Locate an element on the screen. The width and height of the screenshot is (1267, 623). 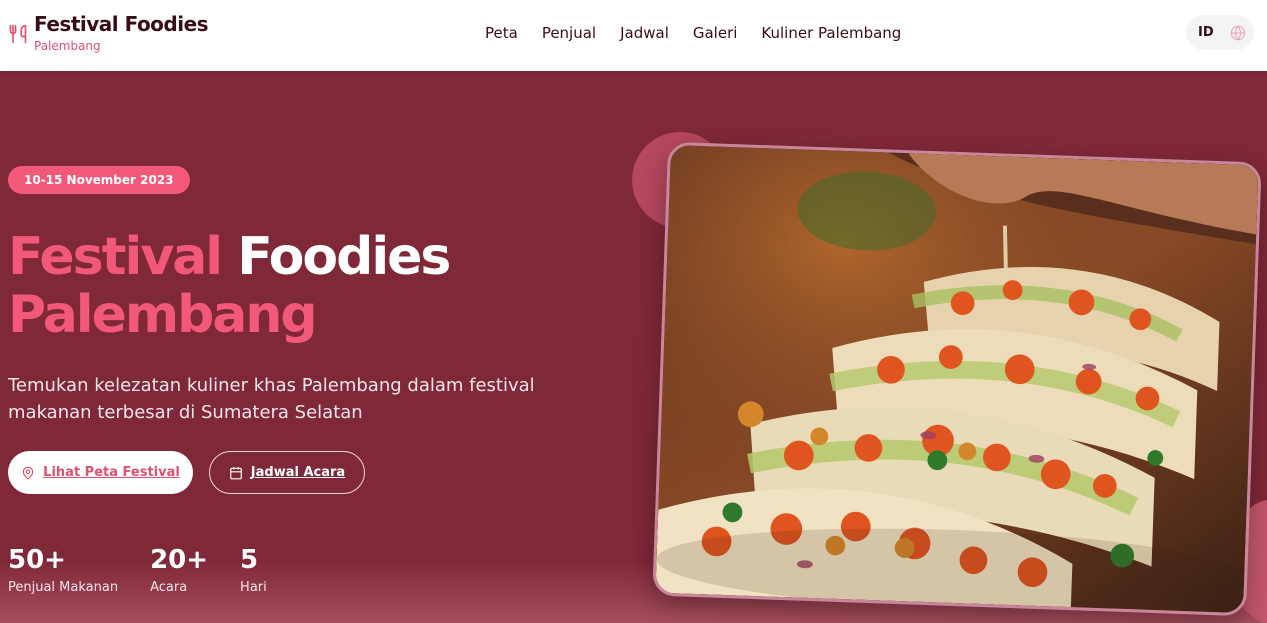
nav-peta: Peta is located at coordinates (501, 33).